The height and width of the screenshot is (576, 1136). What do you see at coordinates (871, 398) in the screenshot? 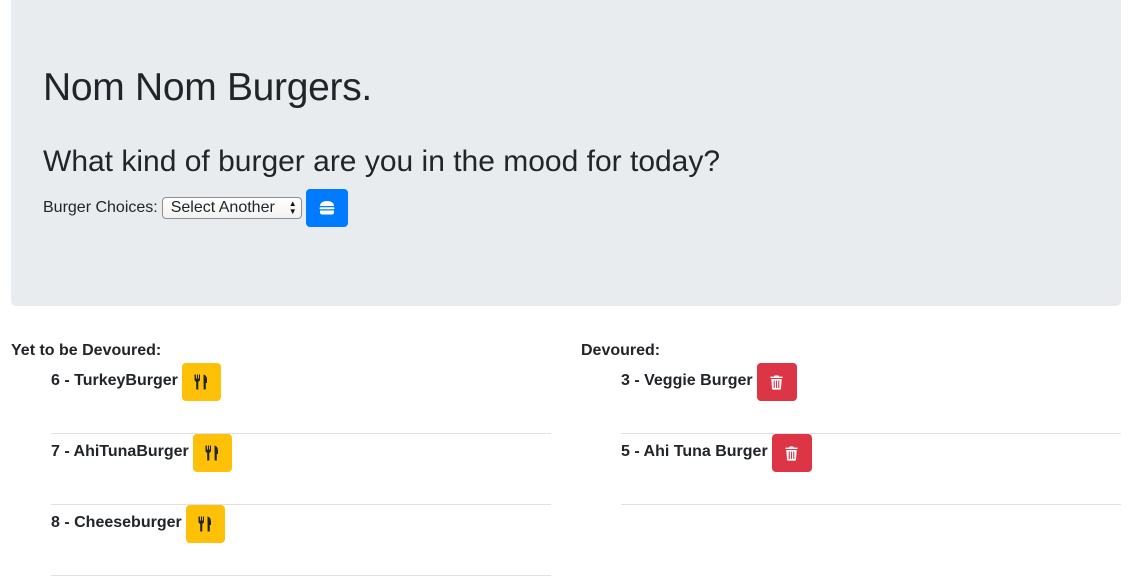
I see `list-item: 3 - Veggie Burger` at bounding box center [871, 398].